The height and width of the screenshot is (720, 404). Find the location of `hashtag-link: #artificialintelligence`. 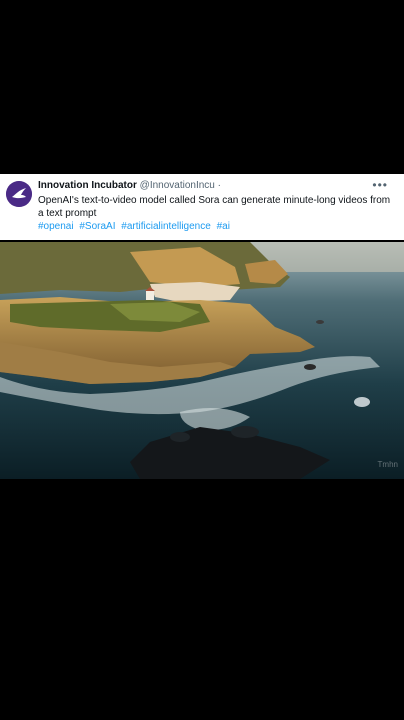

hashtag-link: #artificialintelligence is located at coordinates (166, 226).